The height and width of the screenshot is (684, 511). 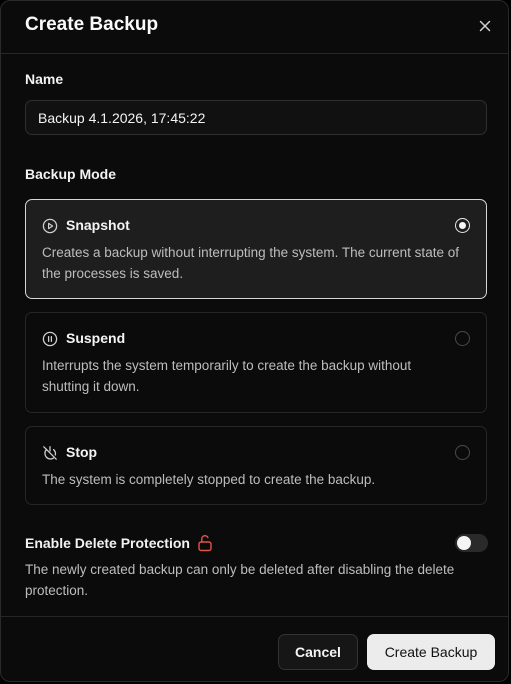 What do you see at coordinates (256, 117) in the screenshot?
I see `name-input` at bounding box center [256, 117].